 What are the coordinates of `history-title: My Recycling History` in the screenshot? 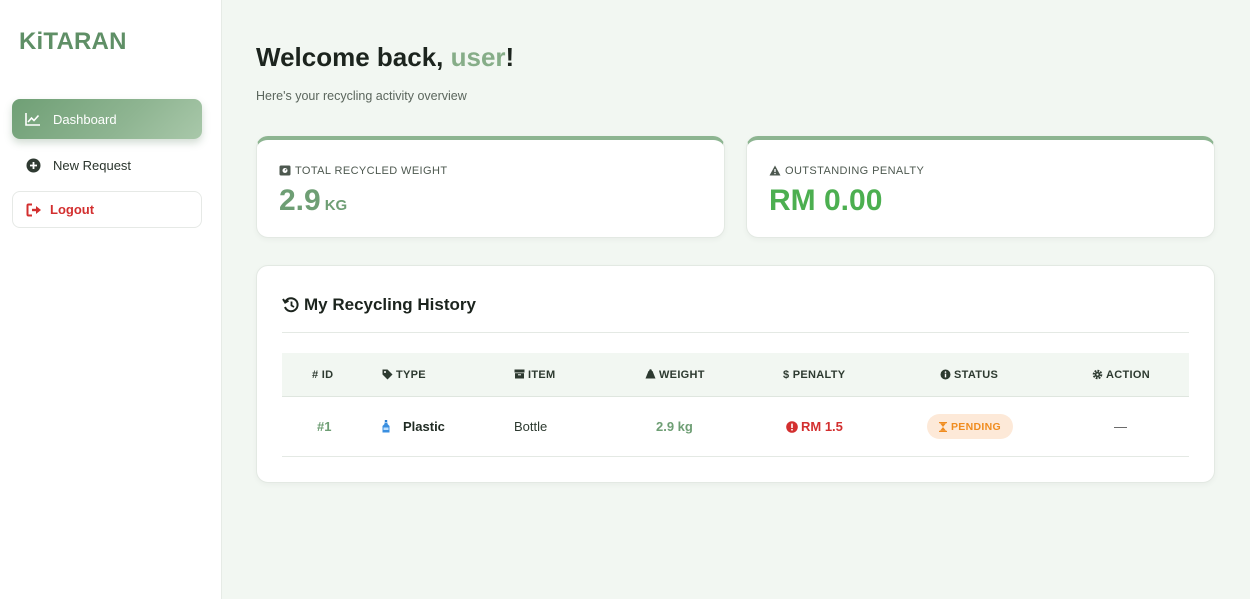 It's located at (379, 305).